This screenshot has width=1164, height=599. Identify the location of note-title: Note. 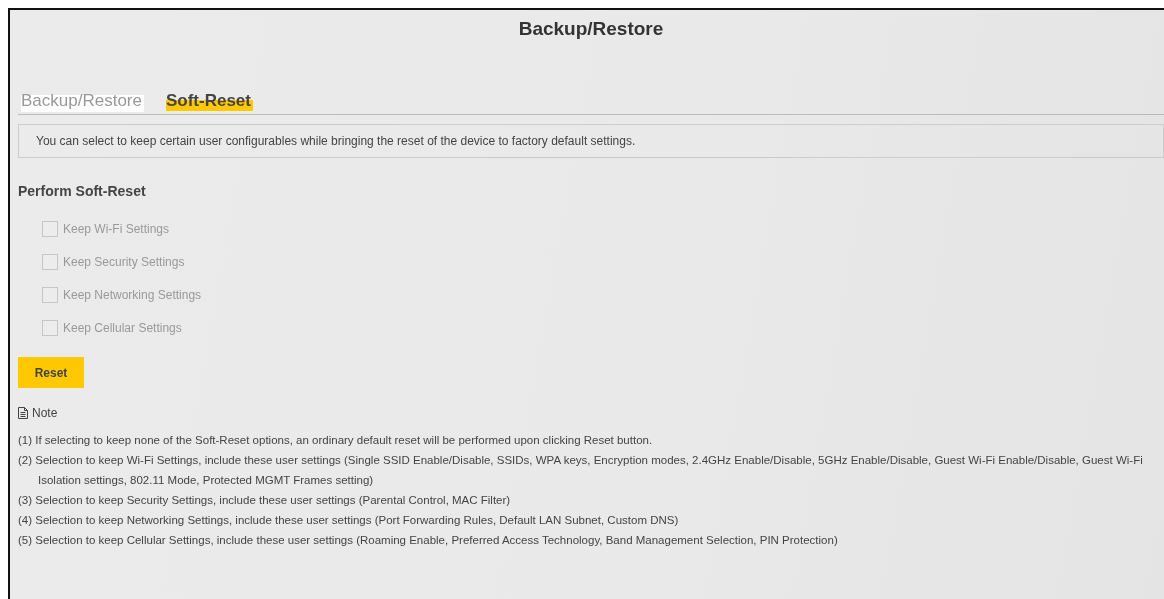
(45, 413).